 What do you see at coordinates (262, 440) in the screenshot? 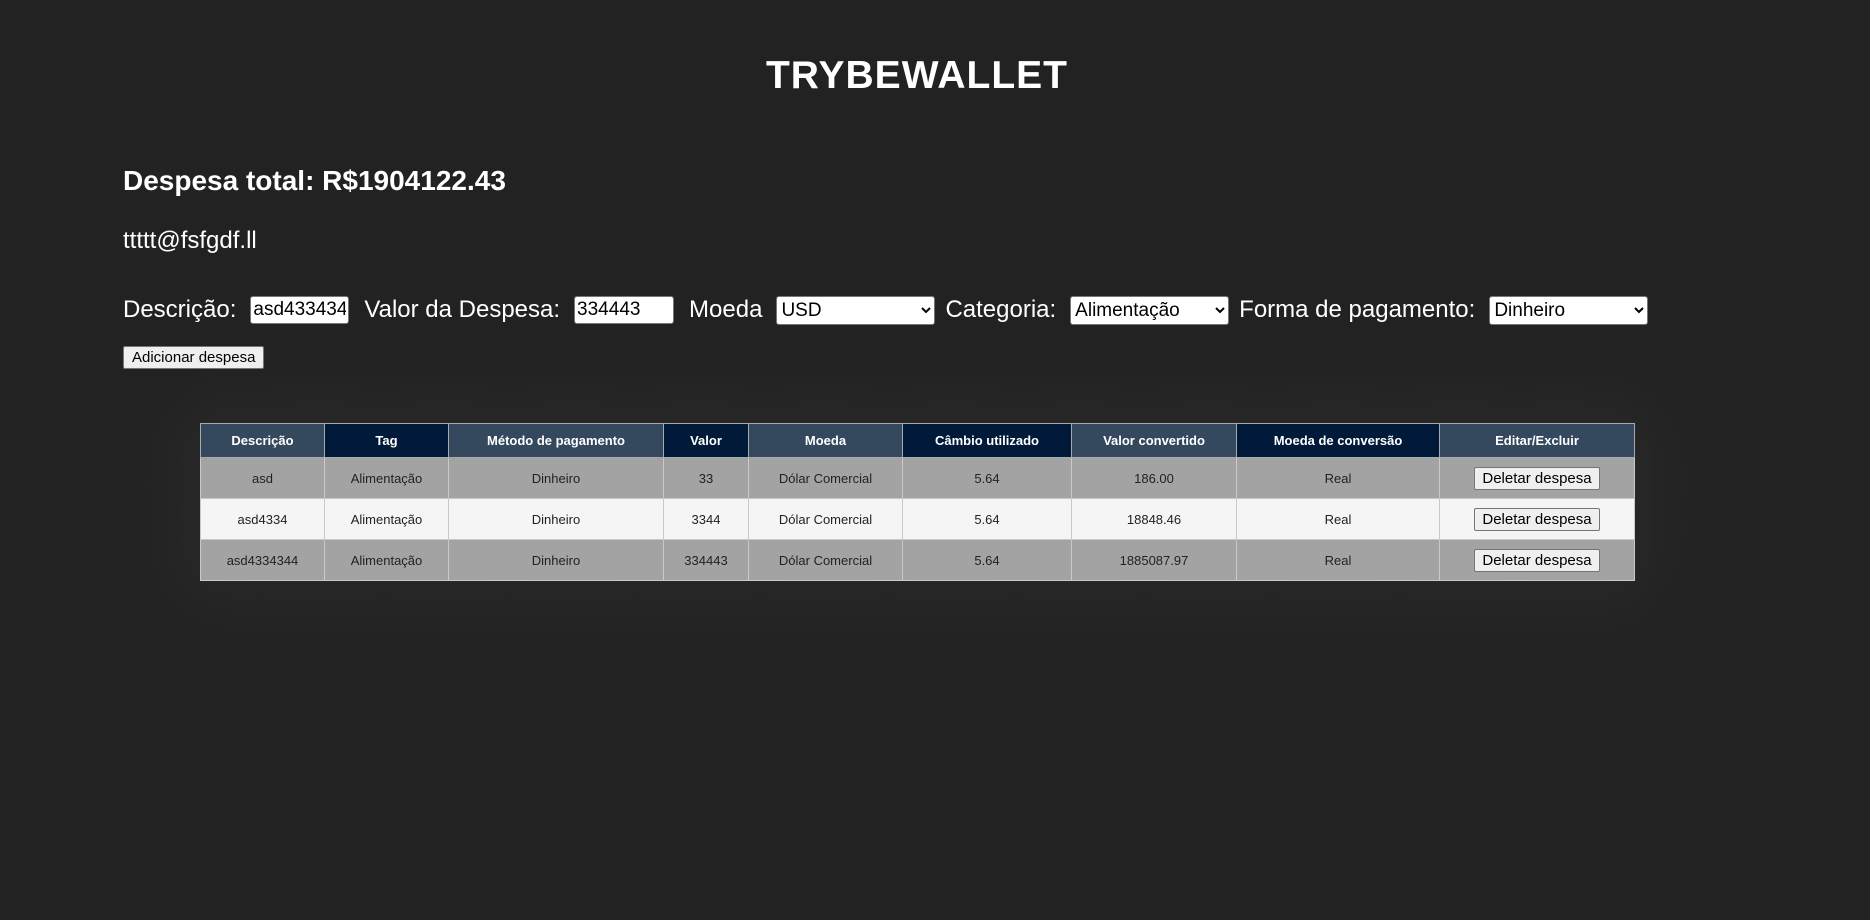
I see `header-description: Descrição` at bounding box center [262, 440].